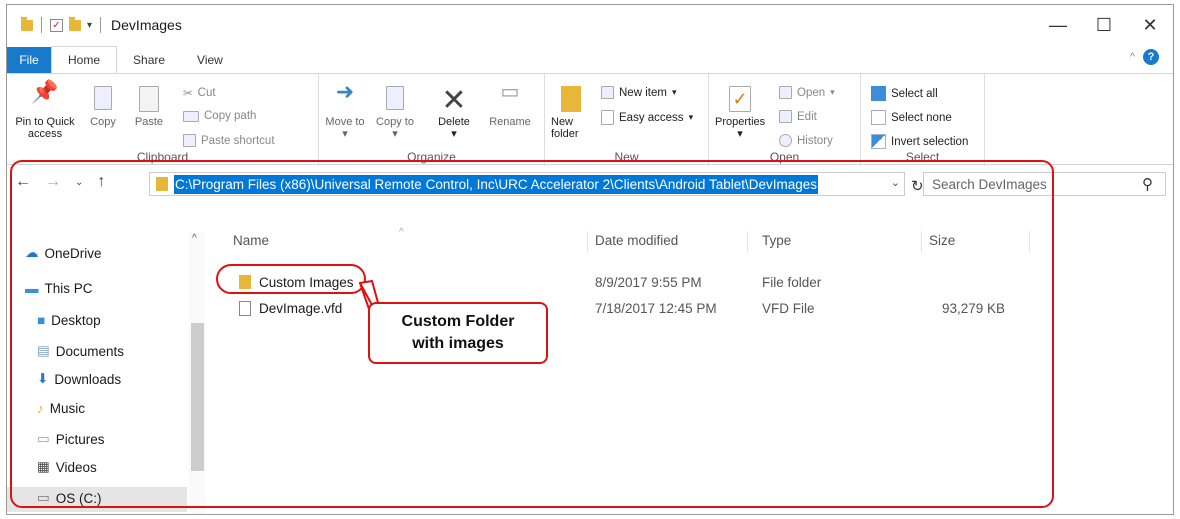 Image resolution: width=1180 pixels, height=519 pixels. I want to click on copy-path-icon, so click(191, 116).